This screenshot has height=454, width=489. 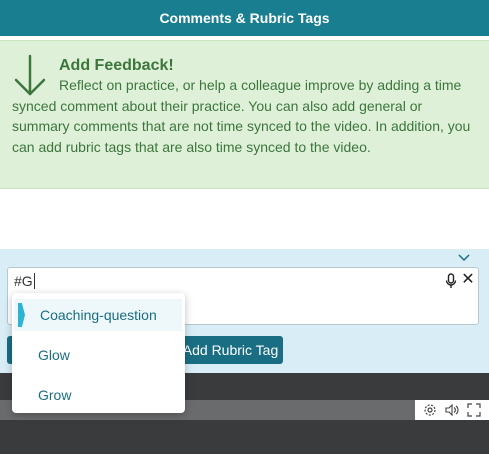 I want to click on chevron-down-icon, so click(x=464, y=258).